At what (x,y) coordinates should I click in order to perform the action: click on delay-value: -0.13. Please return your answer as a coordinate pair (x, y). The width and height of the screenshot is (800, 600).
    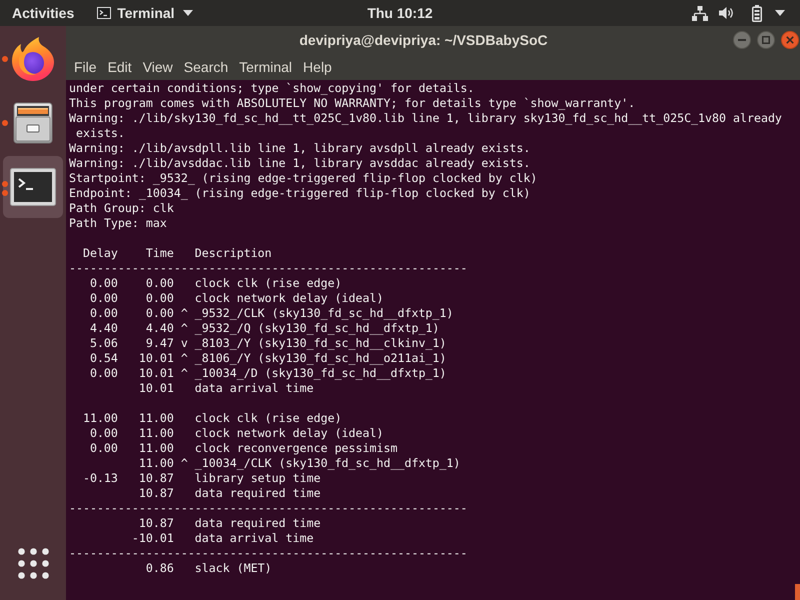
    Looking at the image, I should click on (100, 478).